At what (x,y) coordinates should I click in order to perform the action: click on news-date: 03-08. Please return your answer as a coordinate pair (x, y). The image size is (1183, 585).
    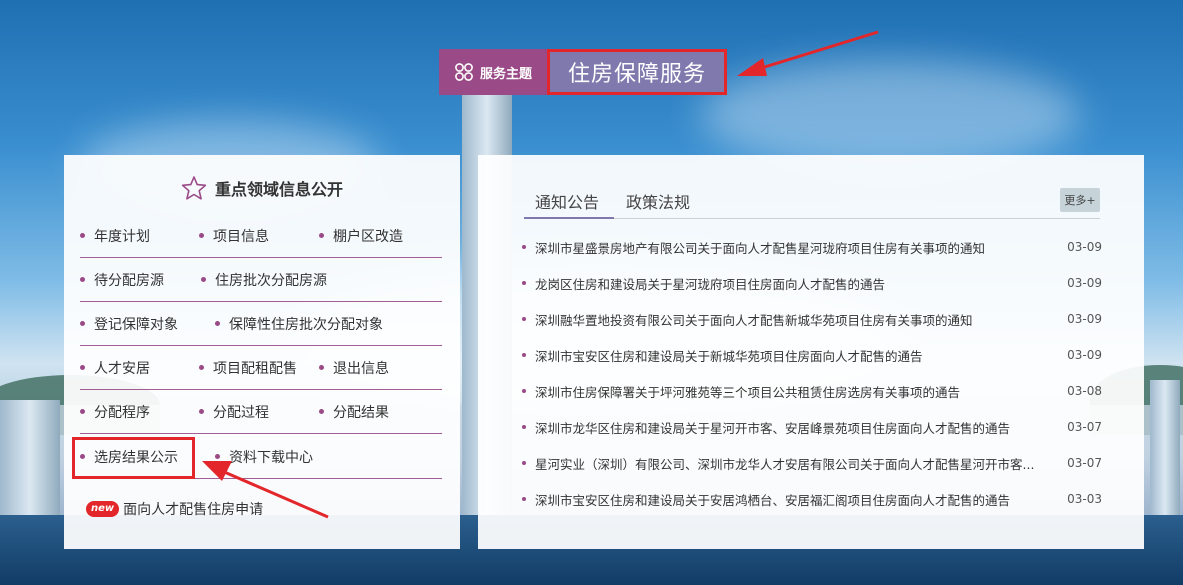
    Looking at the image, I should click on (1084, 391).